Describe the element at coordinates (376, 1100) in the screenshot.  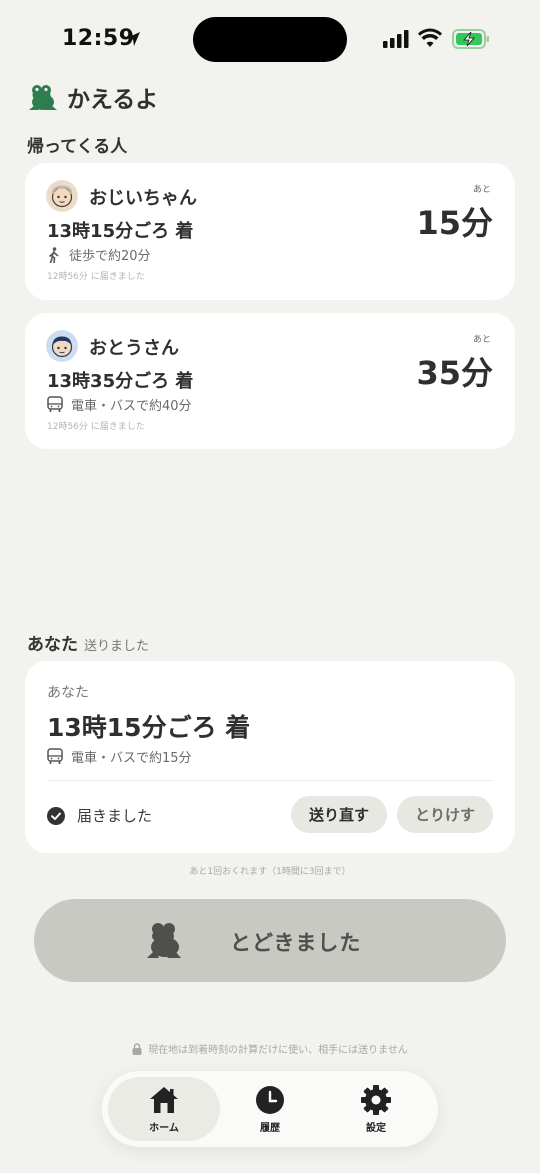
I see `gear-icon` at that location.